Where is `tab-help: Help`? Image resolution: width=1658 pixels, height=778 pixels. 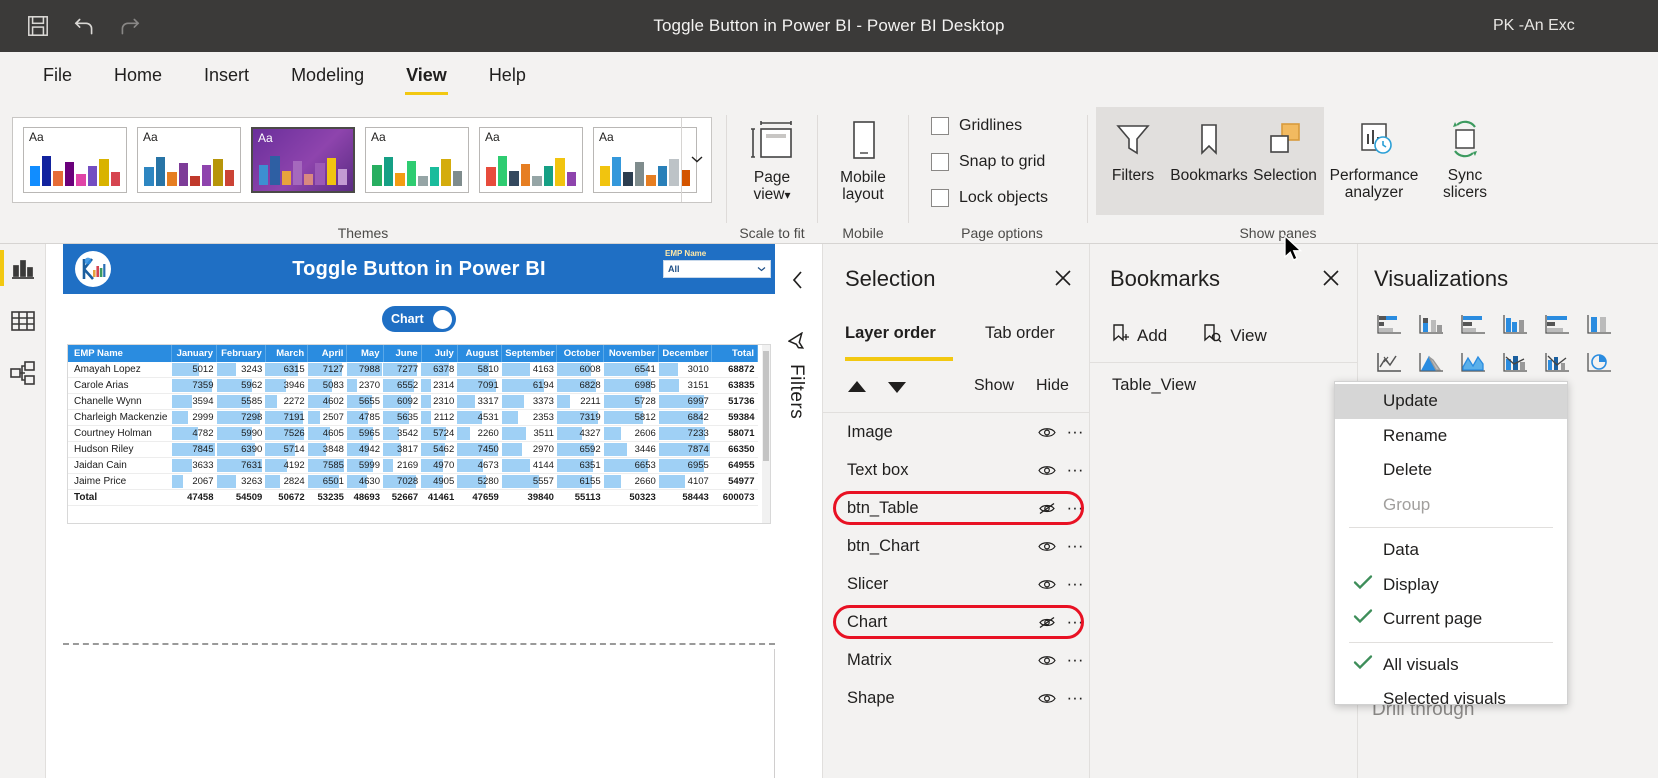
tab-help: Help is located at coordinates (507, 77).